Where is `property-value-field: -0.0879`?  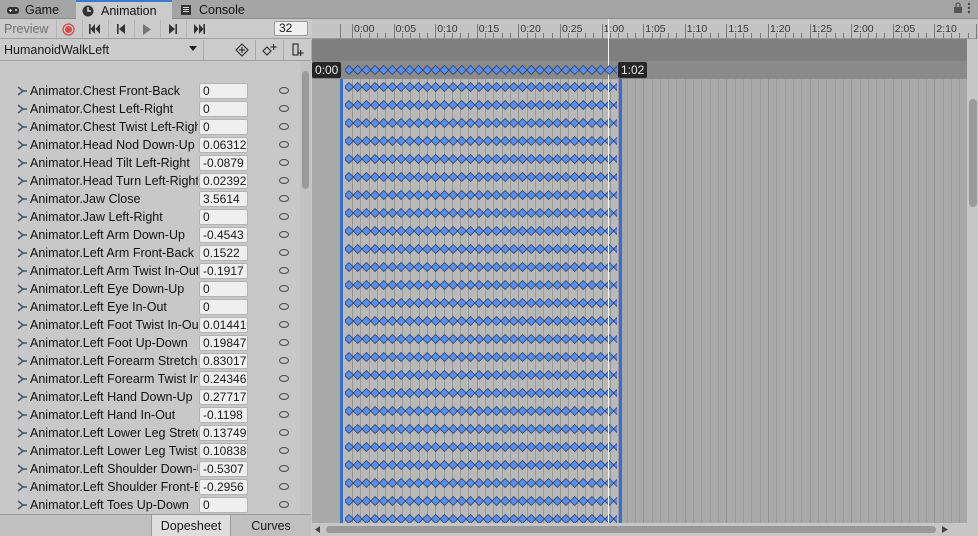 property-value-field: -0.0879 is located at coordinates (223, 163).